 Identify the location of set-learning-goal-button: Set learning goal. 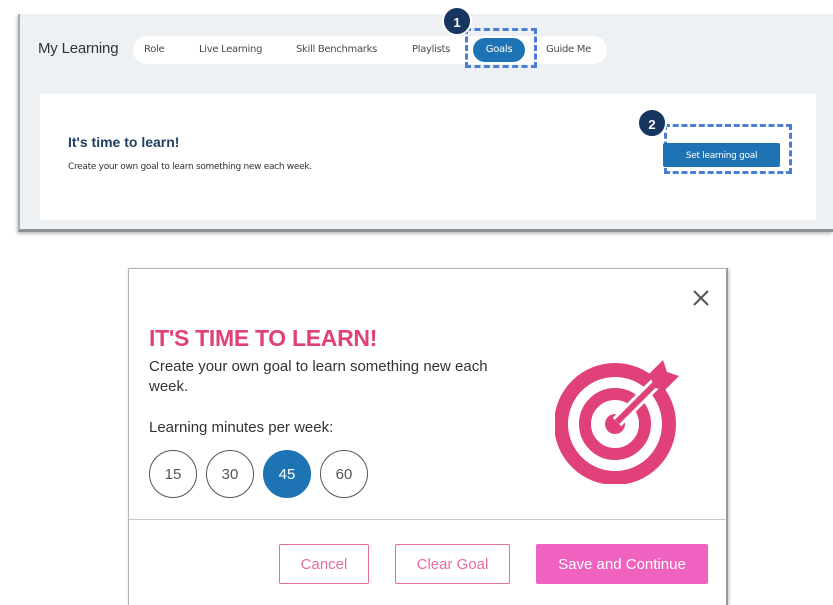
(721, 155).